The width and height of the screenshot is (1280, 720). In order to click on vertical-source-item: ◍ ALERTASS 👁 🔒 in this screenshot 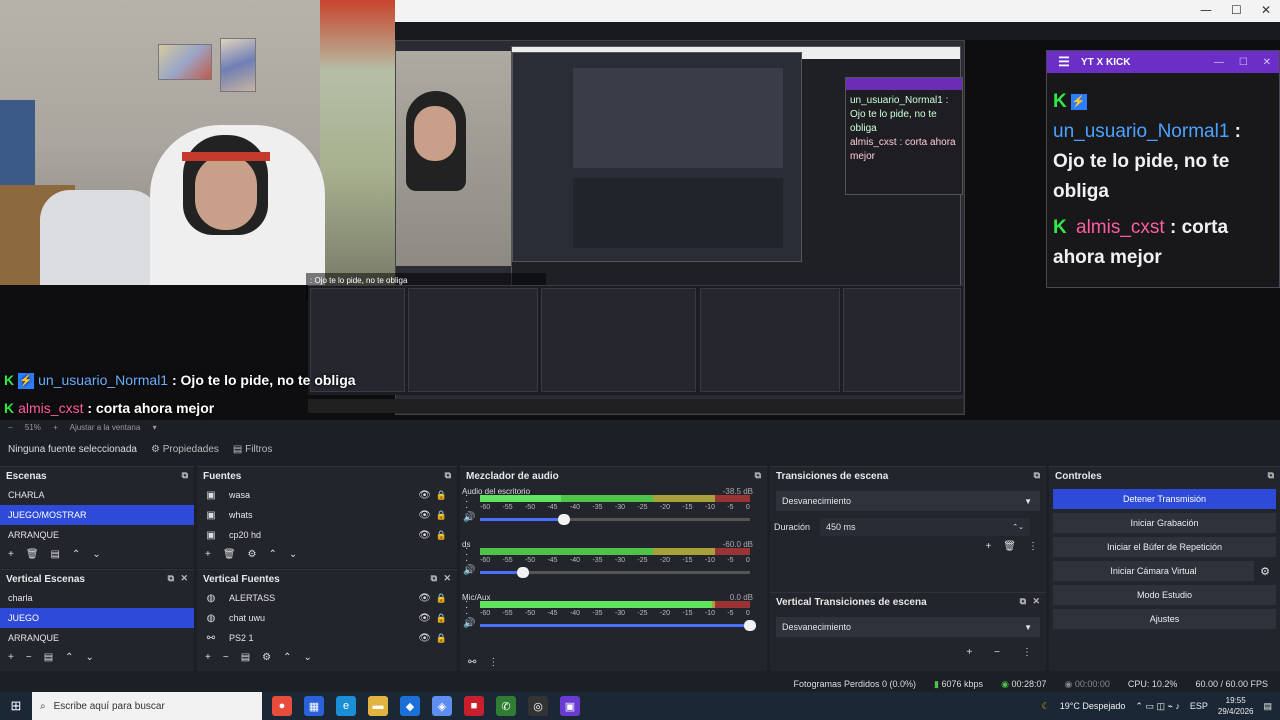, I will do `click(327, 598)`.